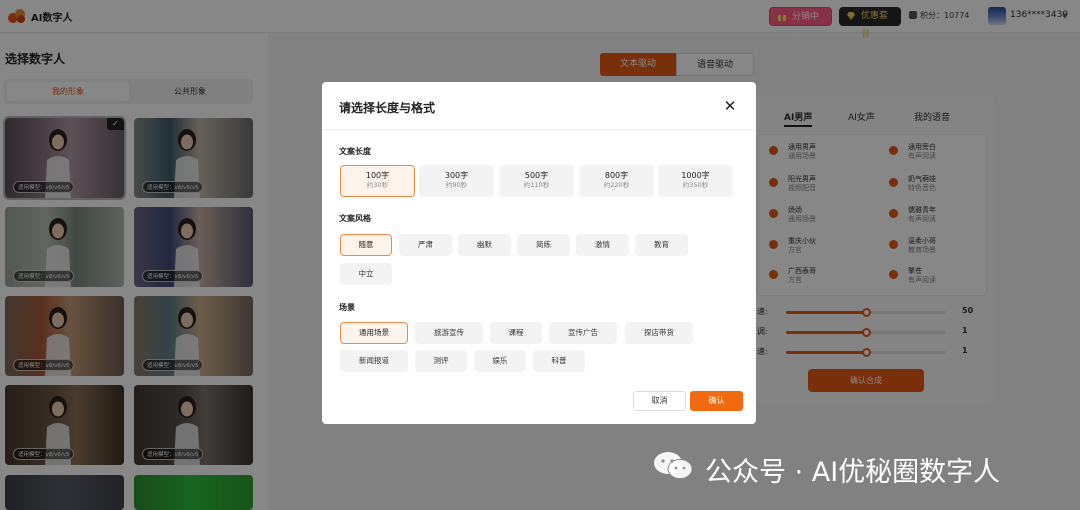 The width and height of the screenshot is (1080, 510). I want to click on style-section-label: 文案风格, so click(355, 218).